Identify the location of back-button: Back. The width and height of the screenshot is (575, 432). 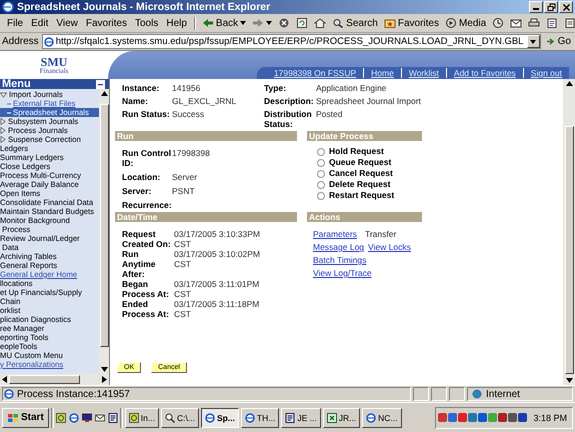
(224, 23).